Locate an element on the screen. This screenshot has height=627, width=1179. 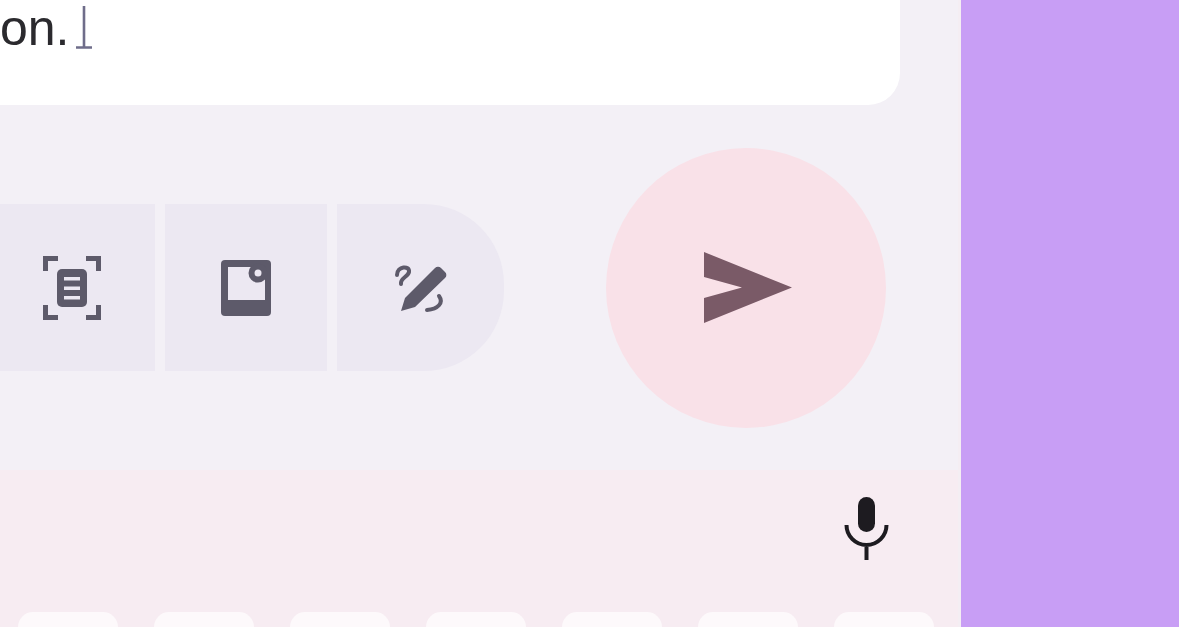
handwriting-button is located at coordinates (420, 287).